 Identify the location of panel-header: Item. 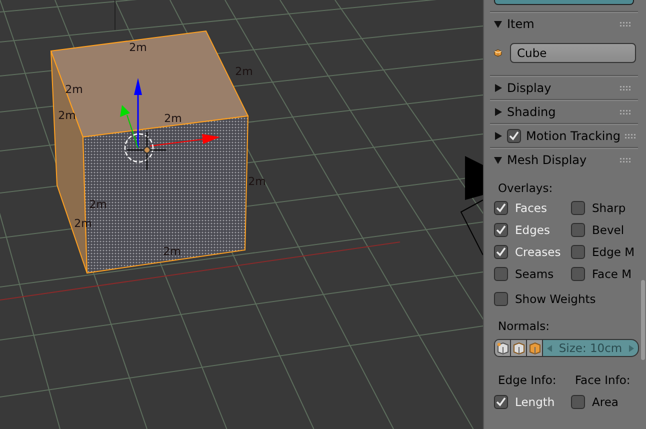
(564, 23).